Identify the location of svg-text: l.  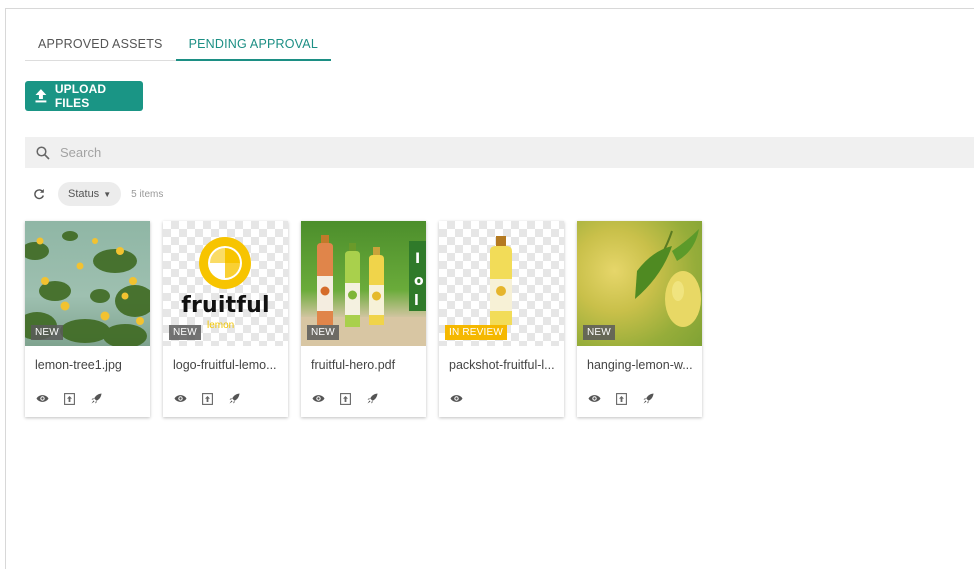
(416, 301).